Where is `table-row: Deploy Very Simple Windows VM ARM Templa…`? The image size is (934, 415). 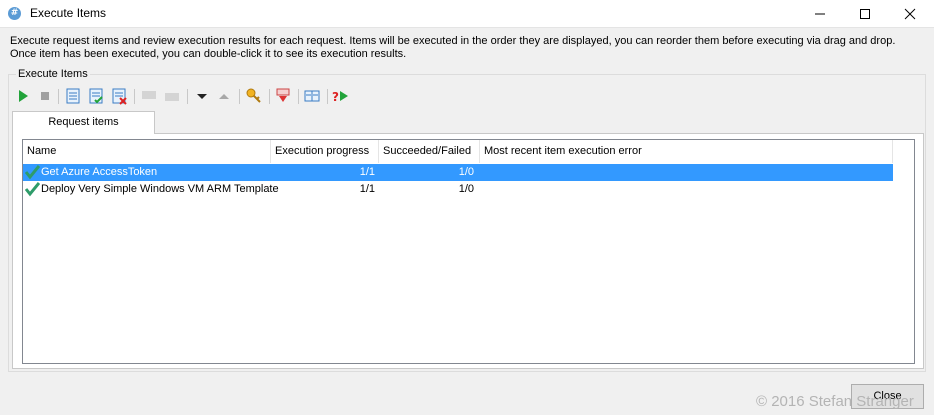
table-row: Deploy Very Simple Windows VM ARM Templa… is located at coordinates (458, 189).